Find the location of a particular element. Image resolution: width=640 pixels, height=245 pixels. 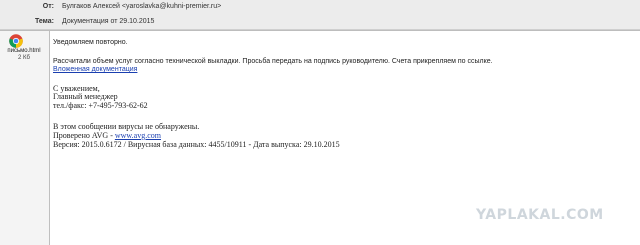

from-label: От: is located at coordinates (48, 6).